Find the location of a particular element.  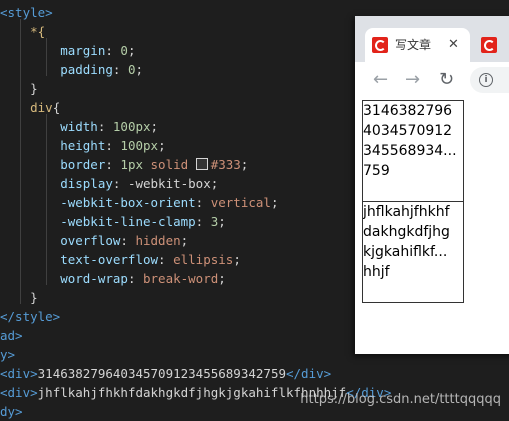

code-token: -webkit-line-clamp is located at coordinates (98, 221).